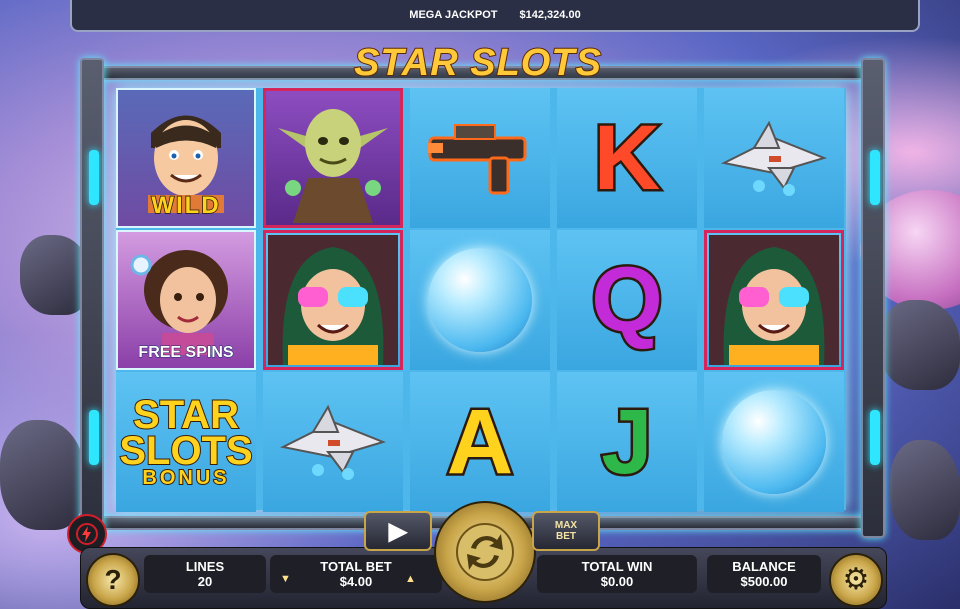 The image size is (960, 609). I want to click on blaster-symbol, so click(480, 158).